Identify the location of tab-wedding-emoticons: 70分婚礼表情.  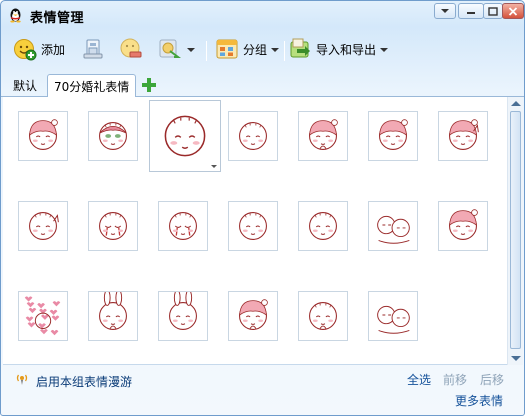
(92, 86).